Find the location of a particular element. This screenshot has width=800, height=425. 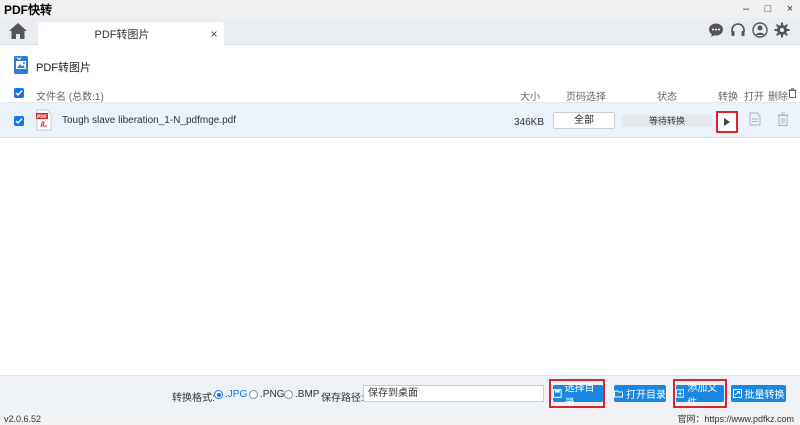

user-icon is located at coordinates (760, 30).